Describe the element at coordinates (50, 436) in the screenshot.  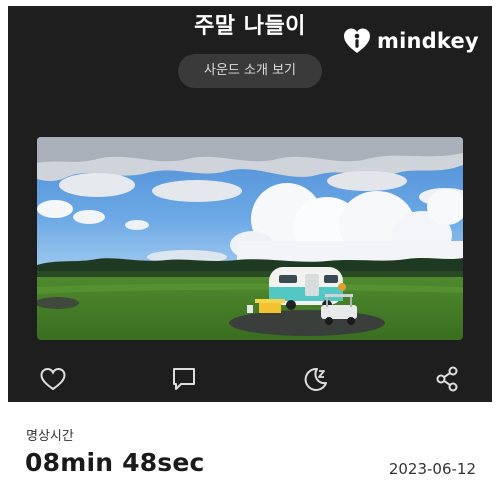
I see `meditation-time-label: 명상시간` at that location.